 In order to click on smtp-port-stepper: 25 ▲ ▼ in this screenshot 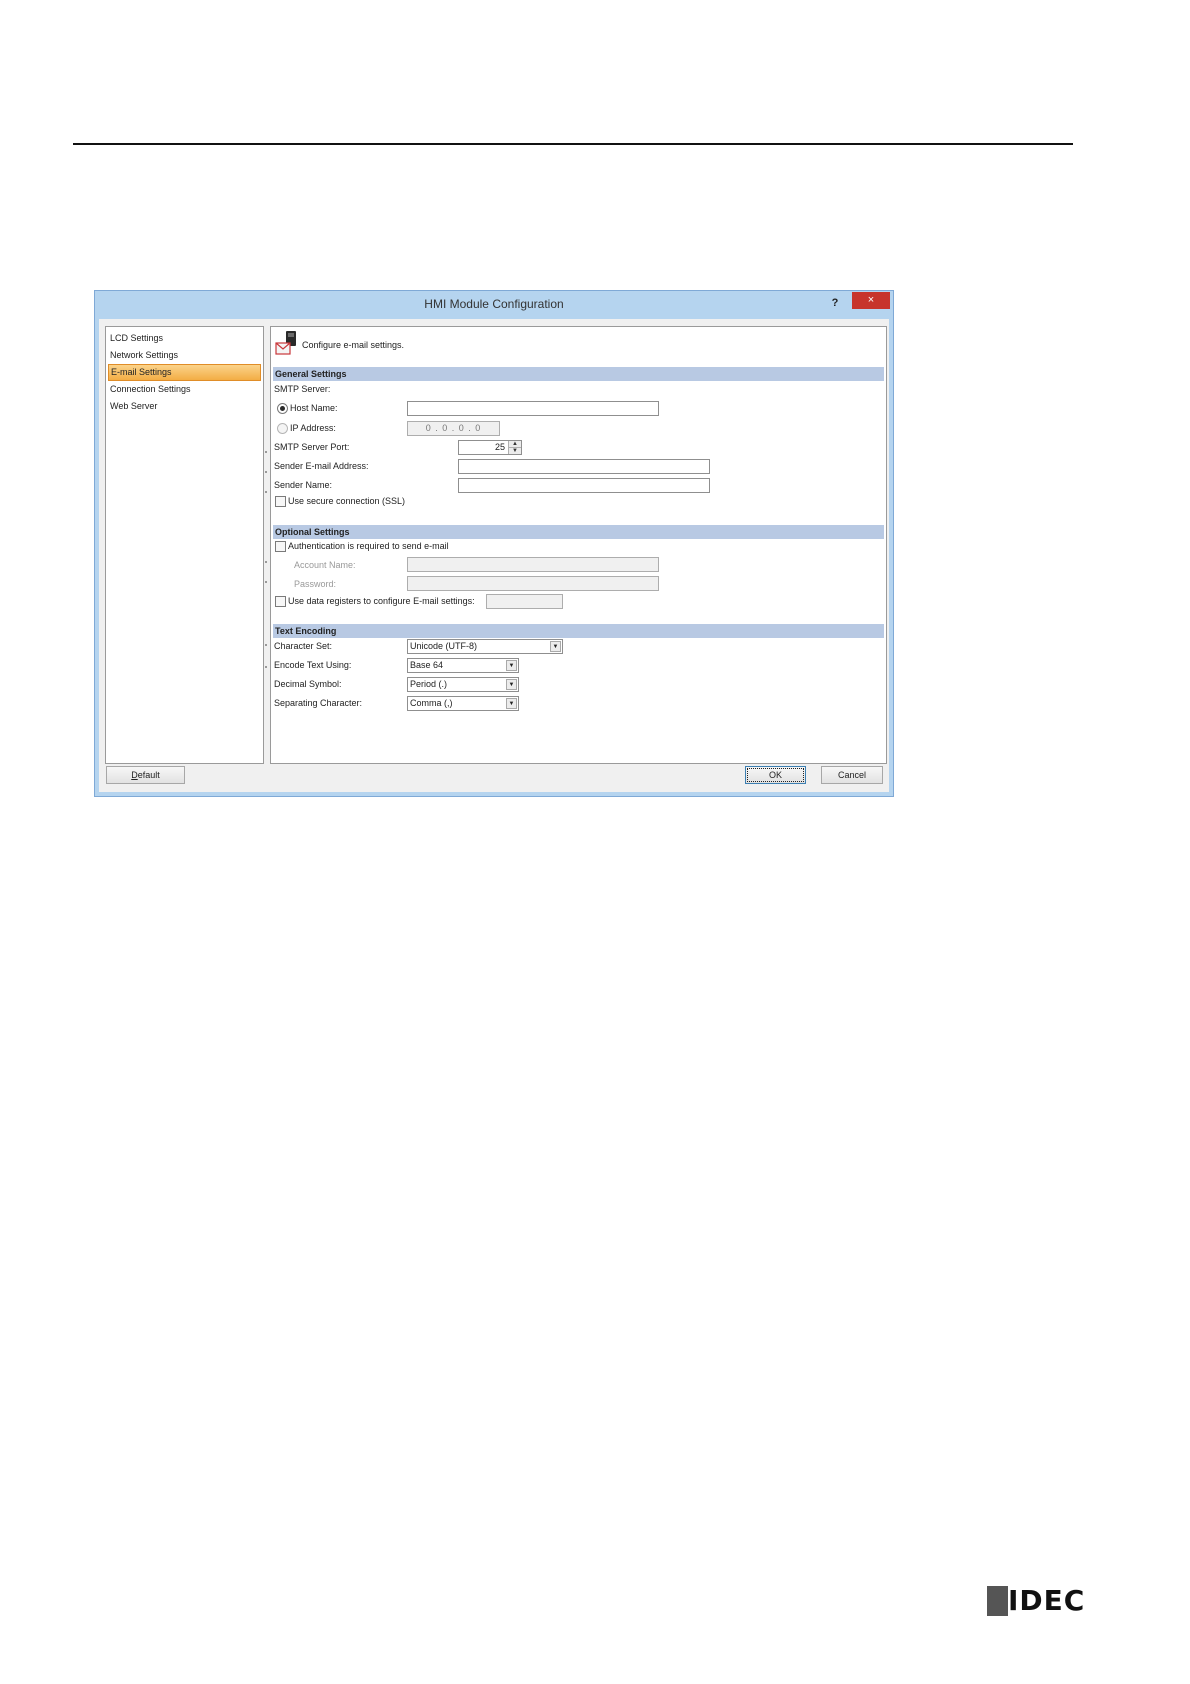, I will do `click(490, 447)`.